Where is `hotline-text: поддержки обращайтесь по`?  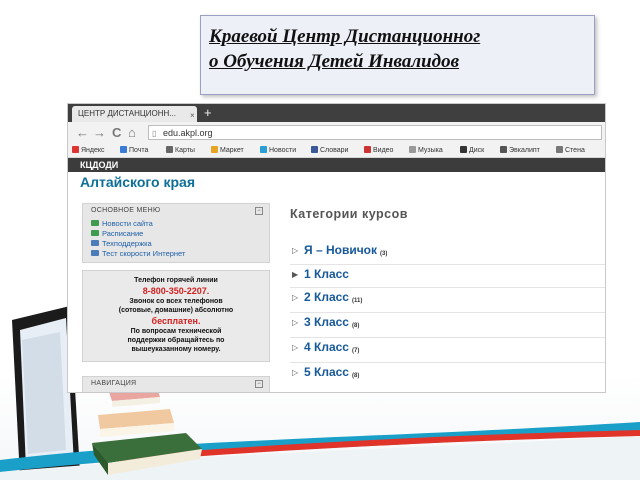
hotline-text: поддержки обращайтесь по is located at coordinates (176, 340).